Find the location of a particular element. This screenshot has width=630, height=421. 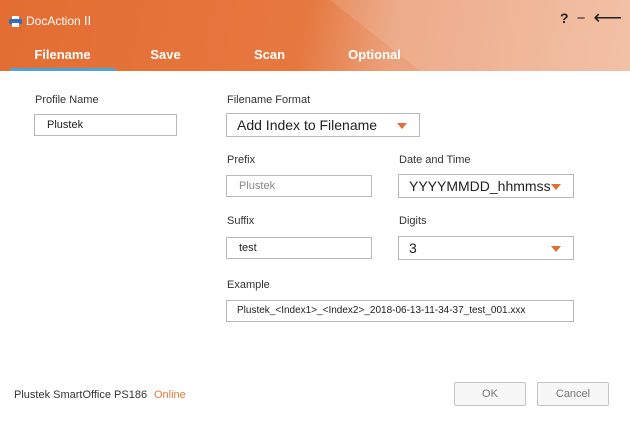

example-label: Example is located at coordinates (248, 285).